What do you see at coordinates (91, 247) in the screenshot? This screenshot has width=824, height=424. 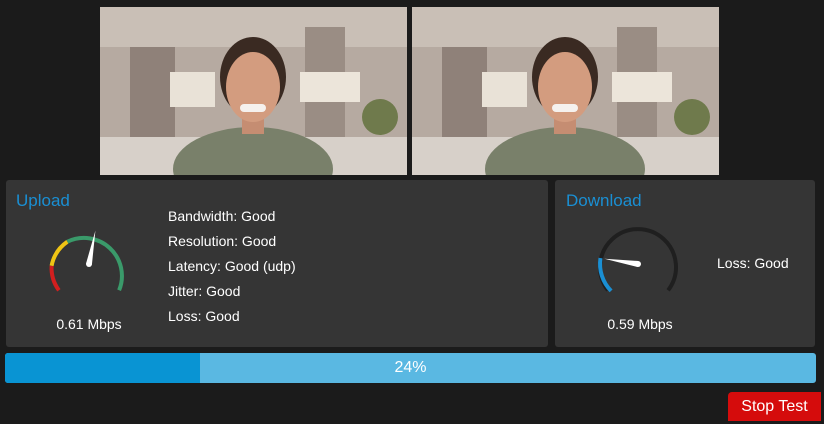 I see `upload-gauge-needle` at bounding box center [91, 247].